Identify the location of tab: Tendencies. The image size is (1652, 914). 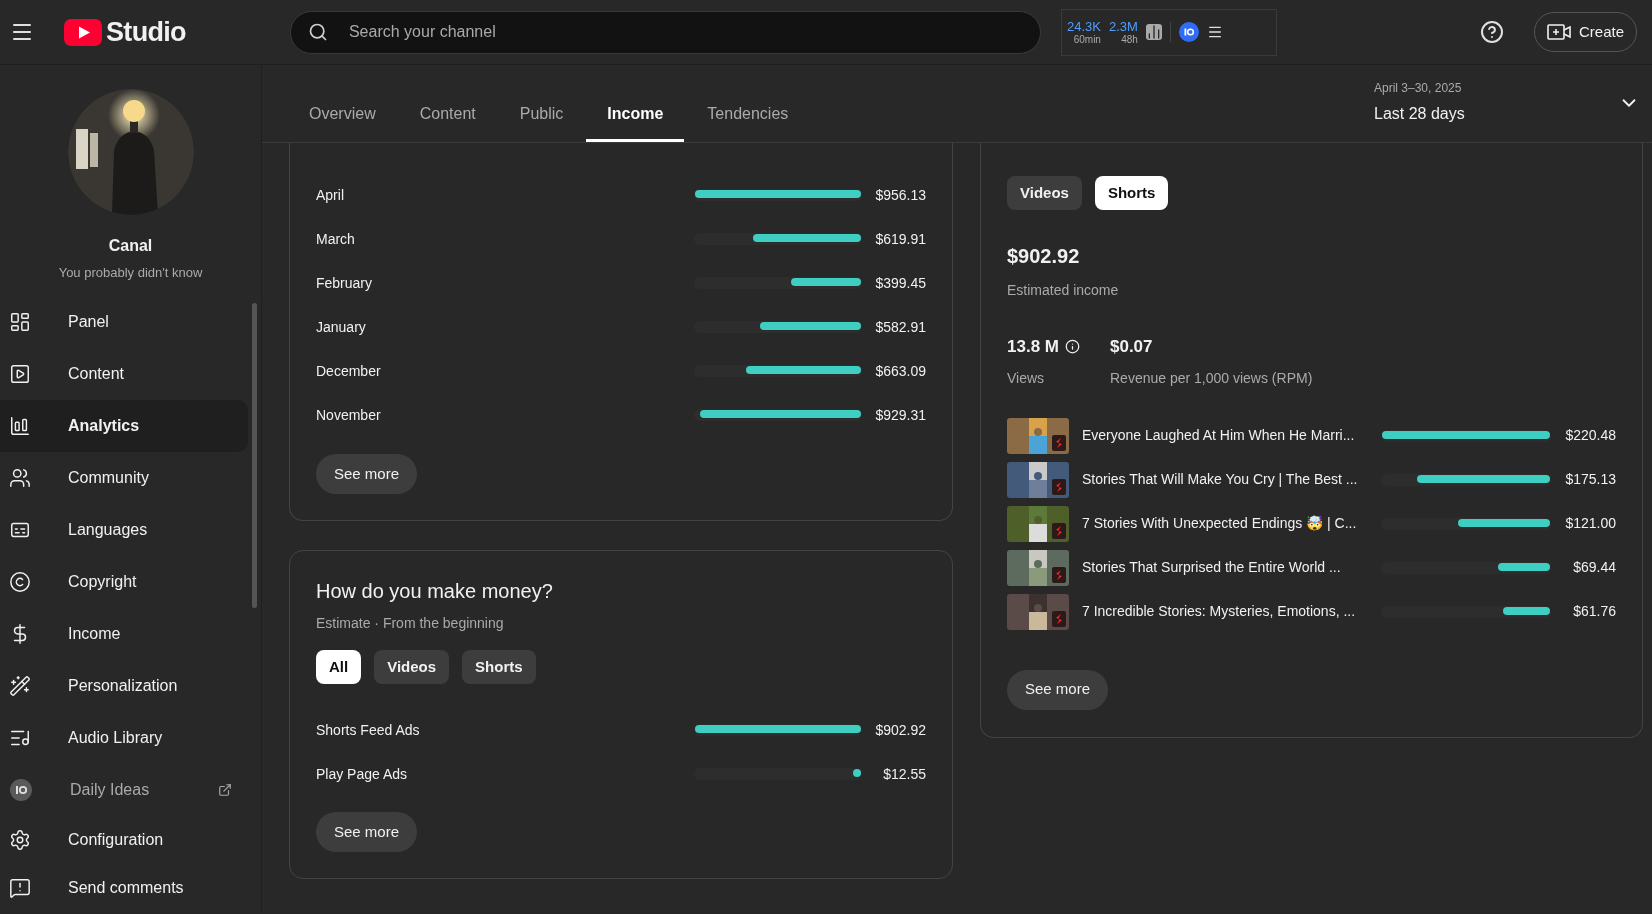
(748, 122).